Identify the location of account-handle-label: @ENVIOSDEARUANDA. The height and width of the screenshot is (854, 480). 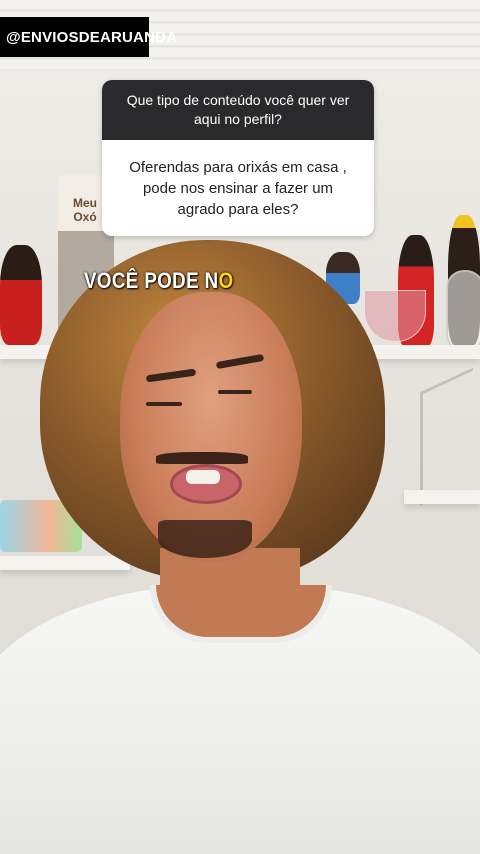
(88, 37).